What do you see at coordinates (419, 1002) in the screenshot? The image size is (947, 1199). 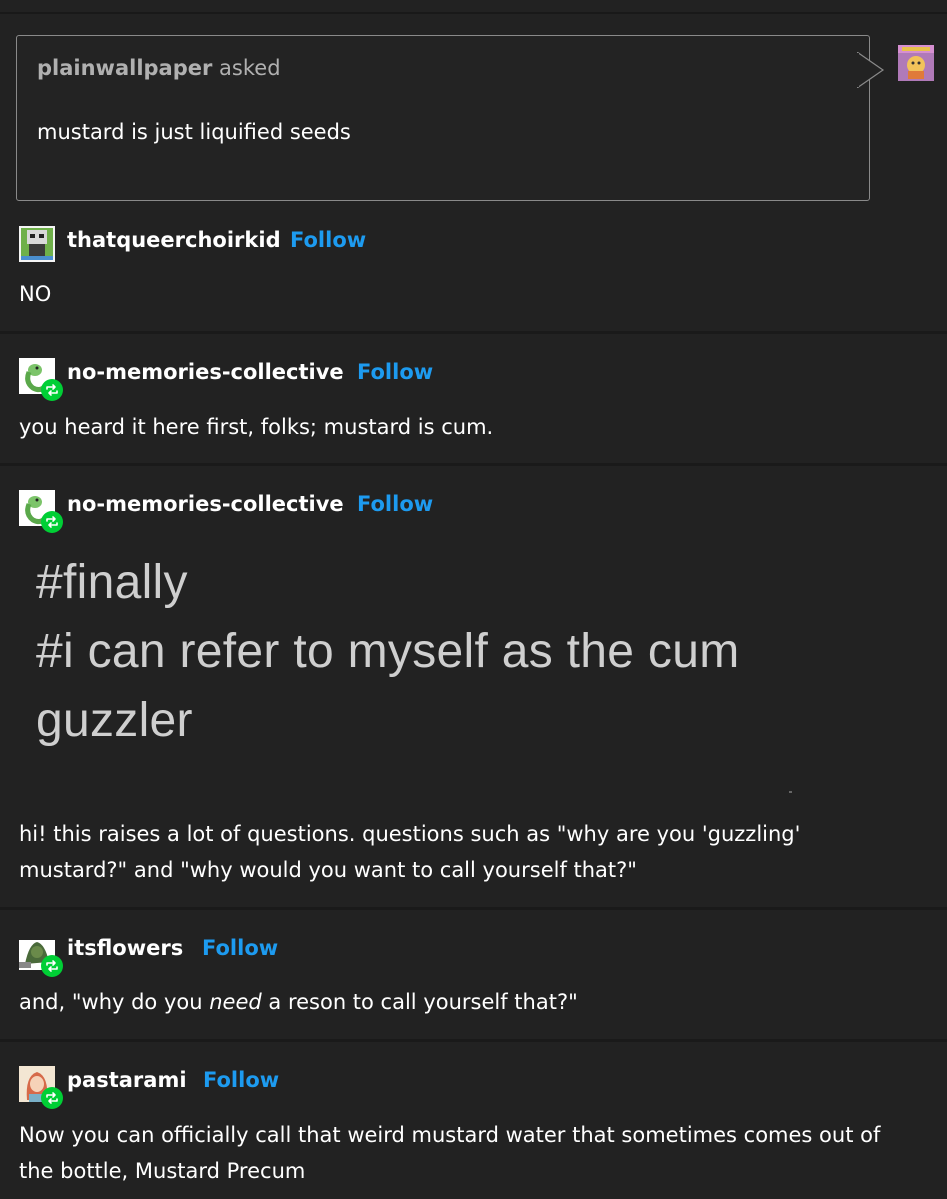 I see `post-text-part: a reson to call yourself that?"` at bounding box center [419, 1002].